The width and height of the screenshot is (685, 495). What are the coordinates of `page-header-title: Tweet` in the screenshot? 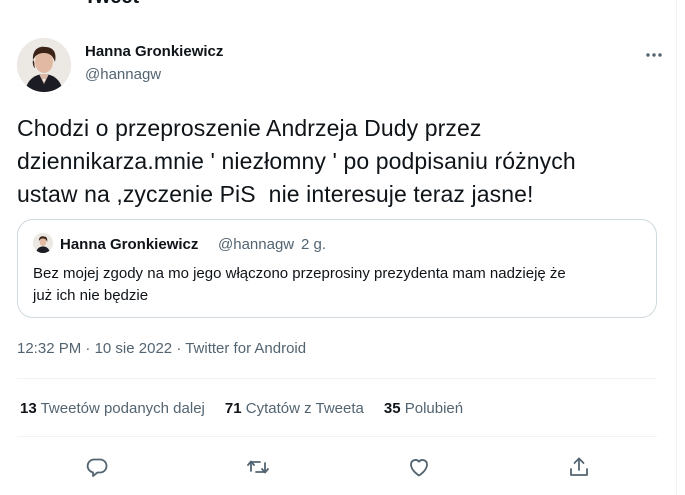 It's located at (111, 4).